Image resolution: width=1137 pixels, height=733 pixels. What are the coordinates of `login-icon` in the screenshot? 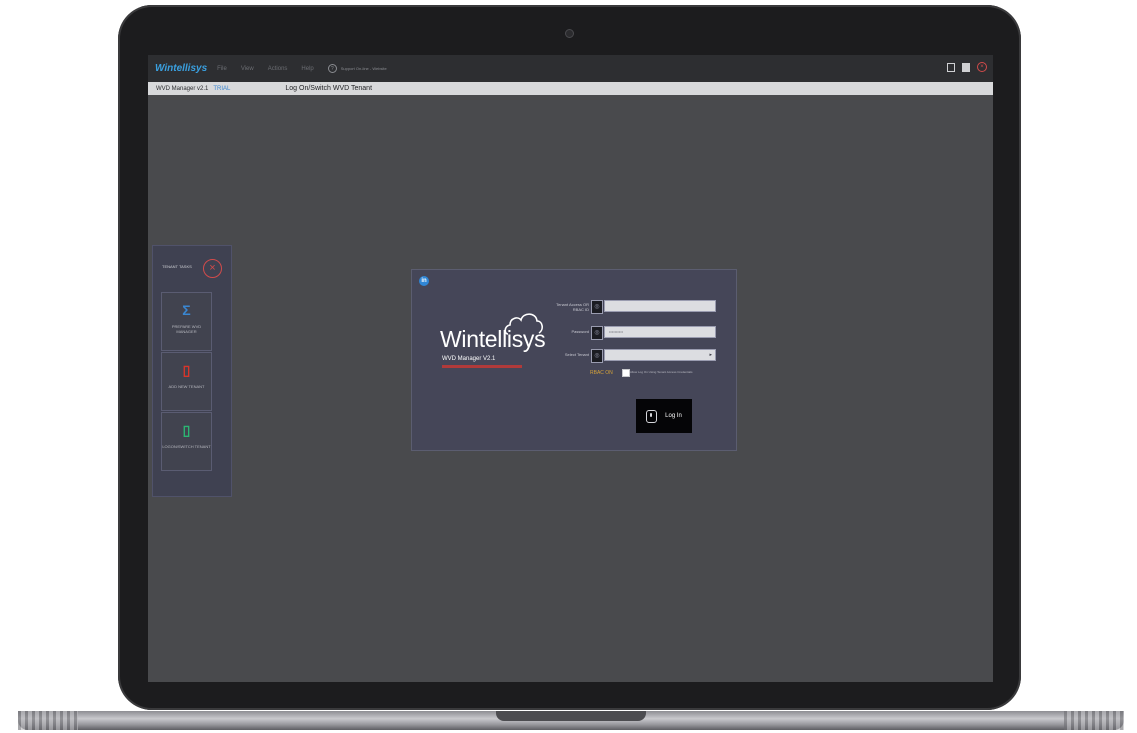 It's located at (652, 416).